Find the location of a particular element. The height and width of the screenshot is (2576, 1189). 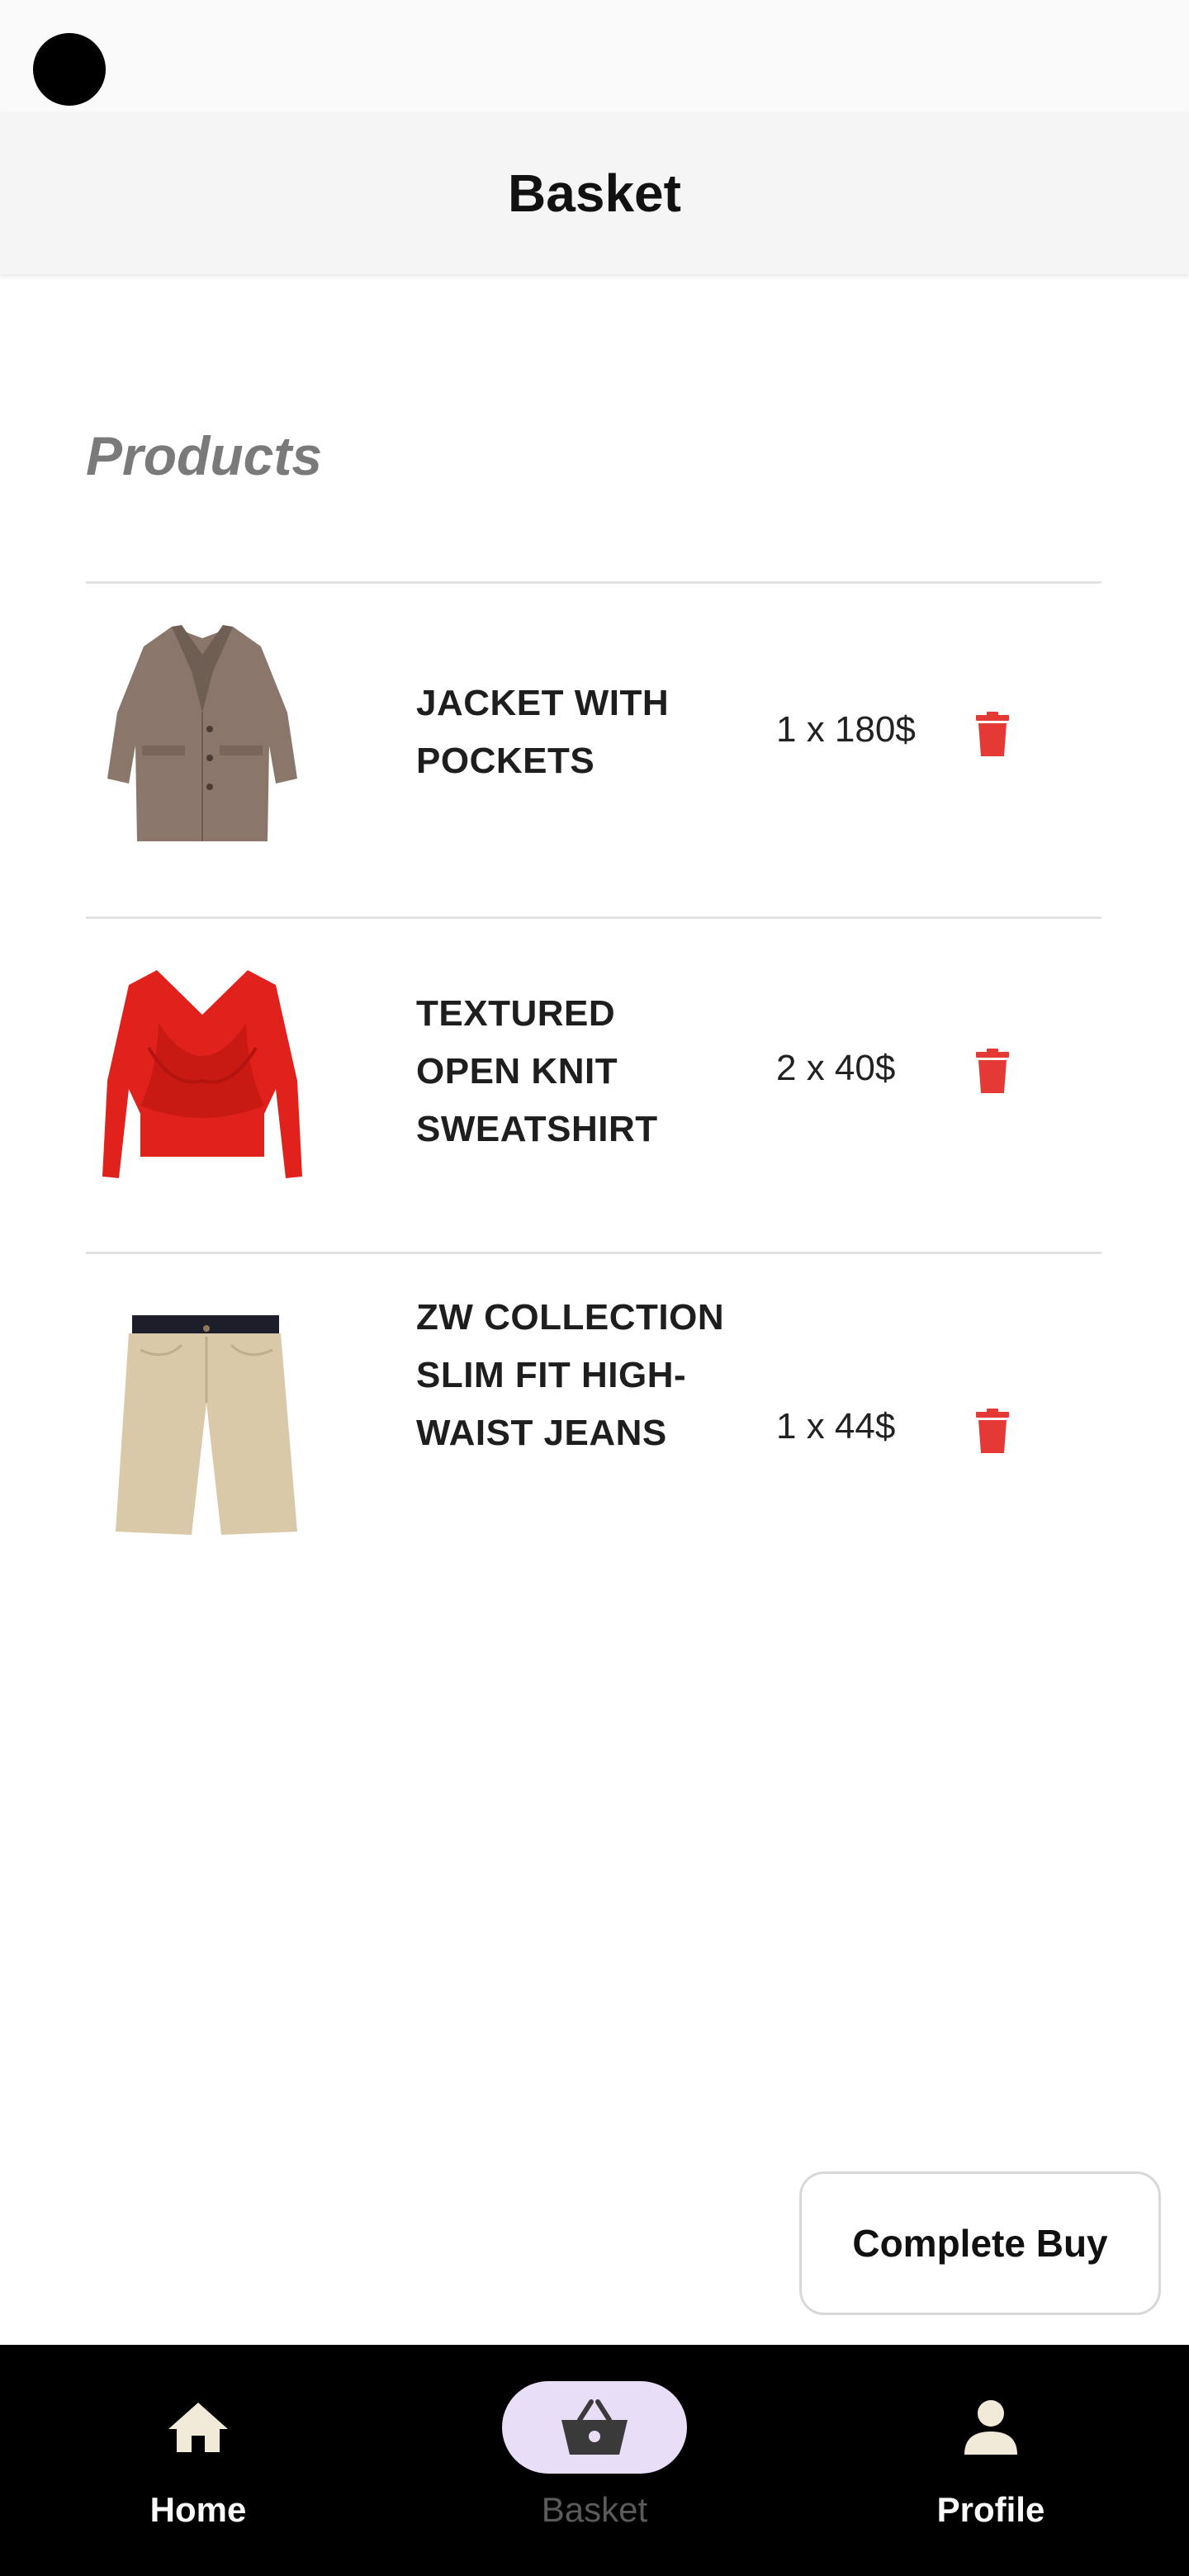

product-name: TEXTURED OPEN KNIT SWEATSHIRT is located at coordinates (537, 1071).